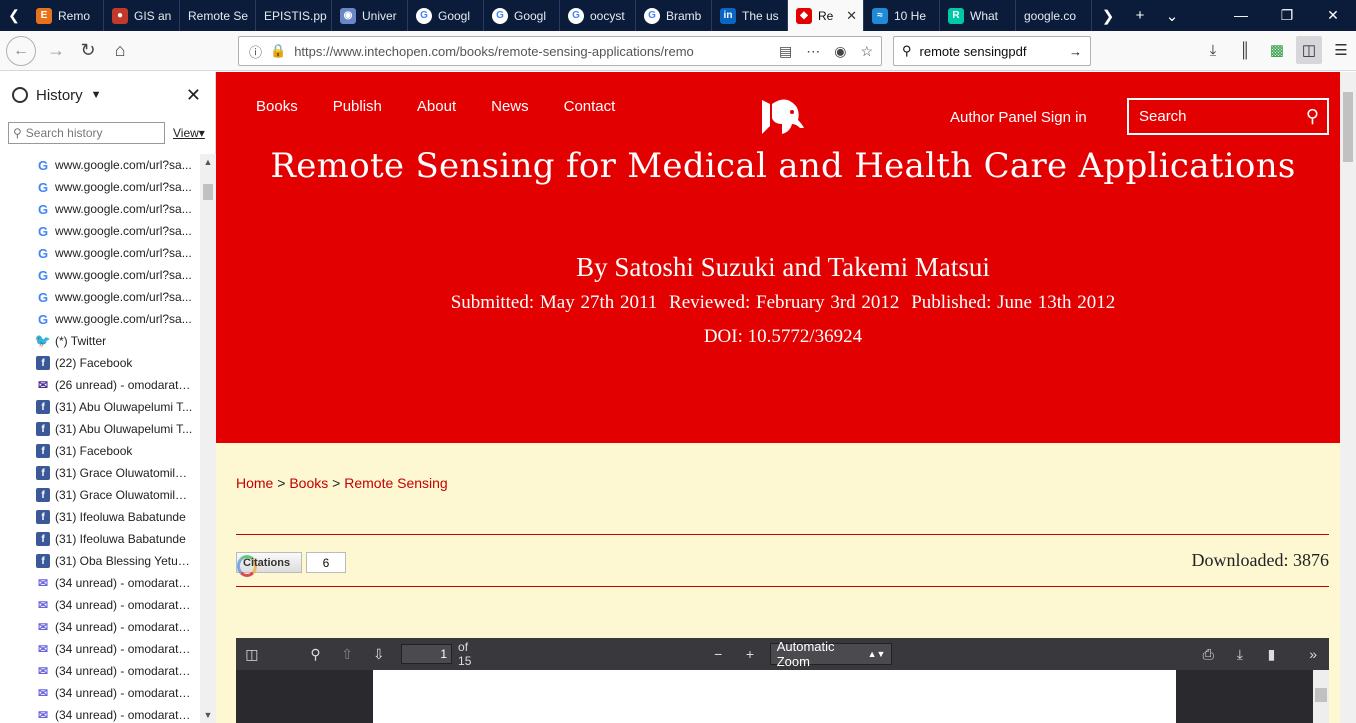  Describe the element at coordinates (208, 162) in the screenshot. I see `scroll-up-icon: ▲` at that location.